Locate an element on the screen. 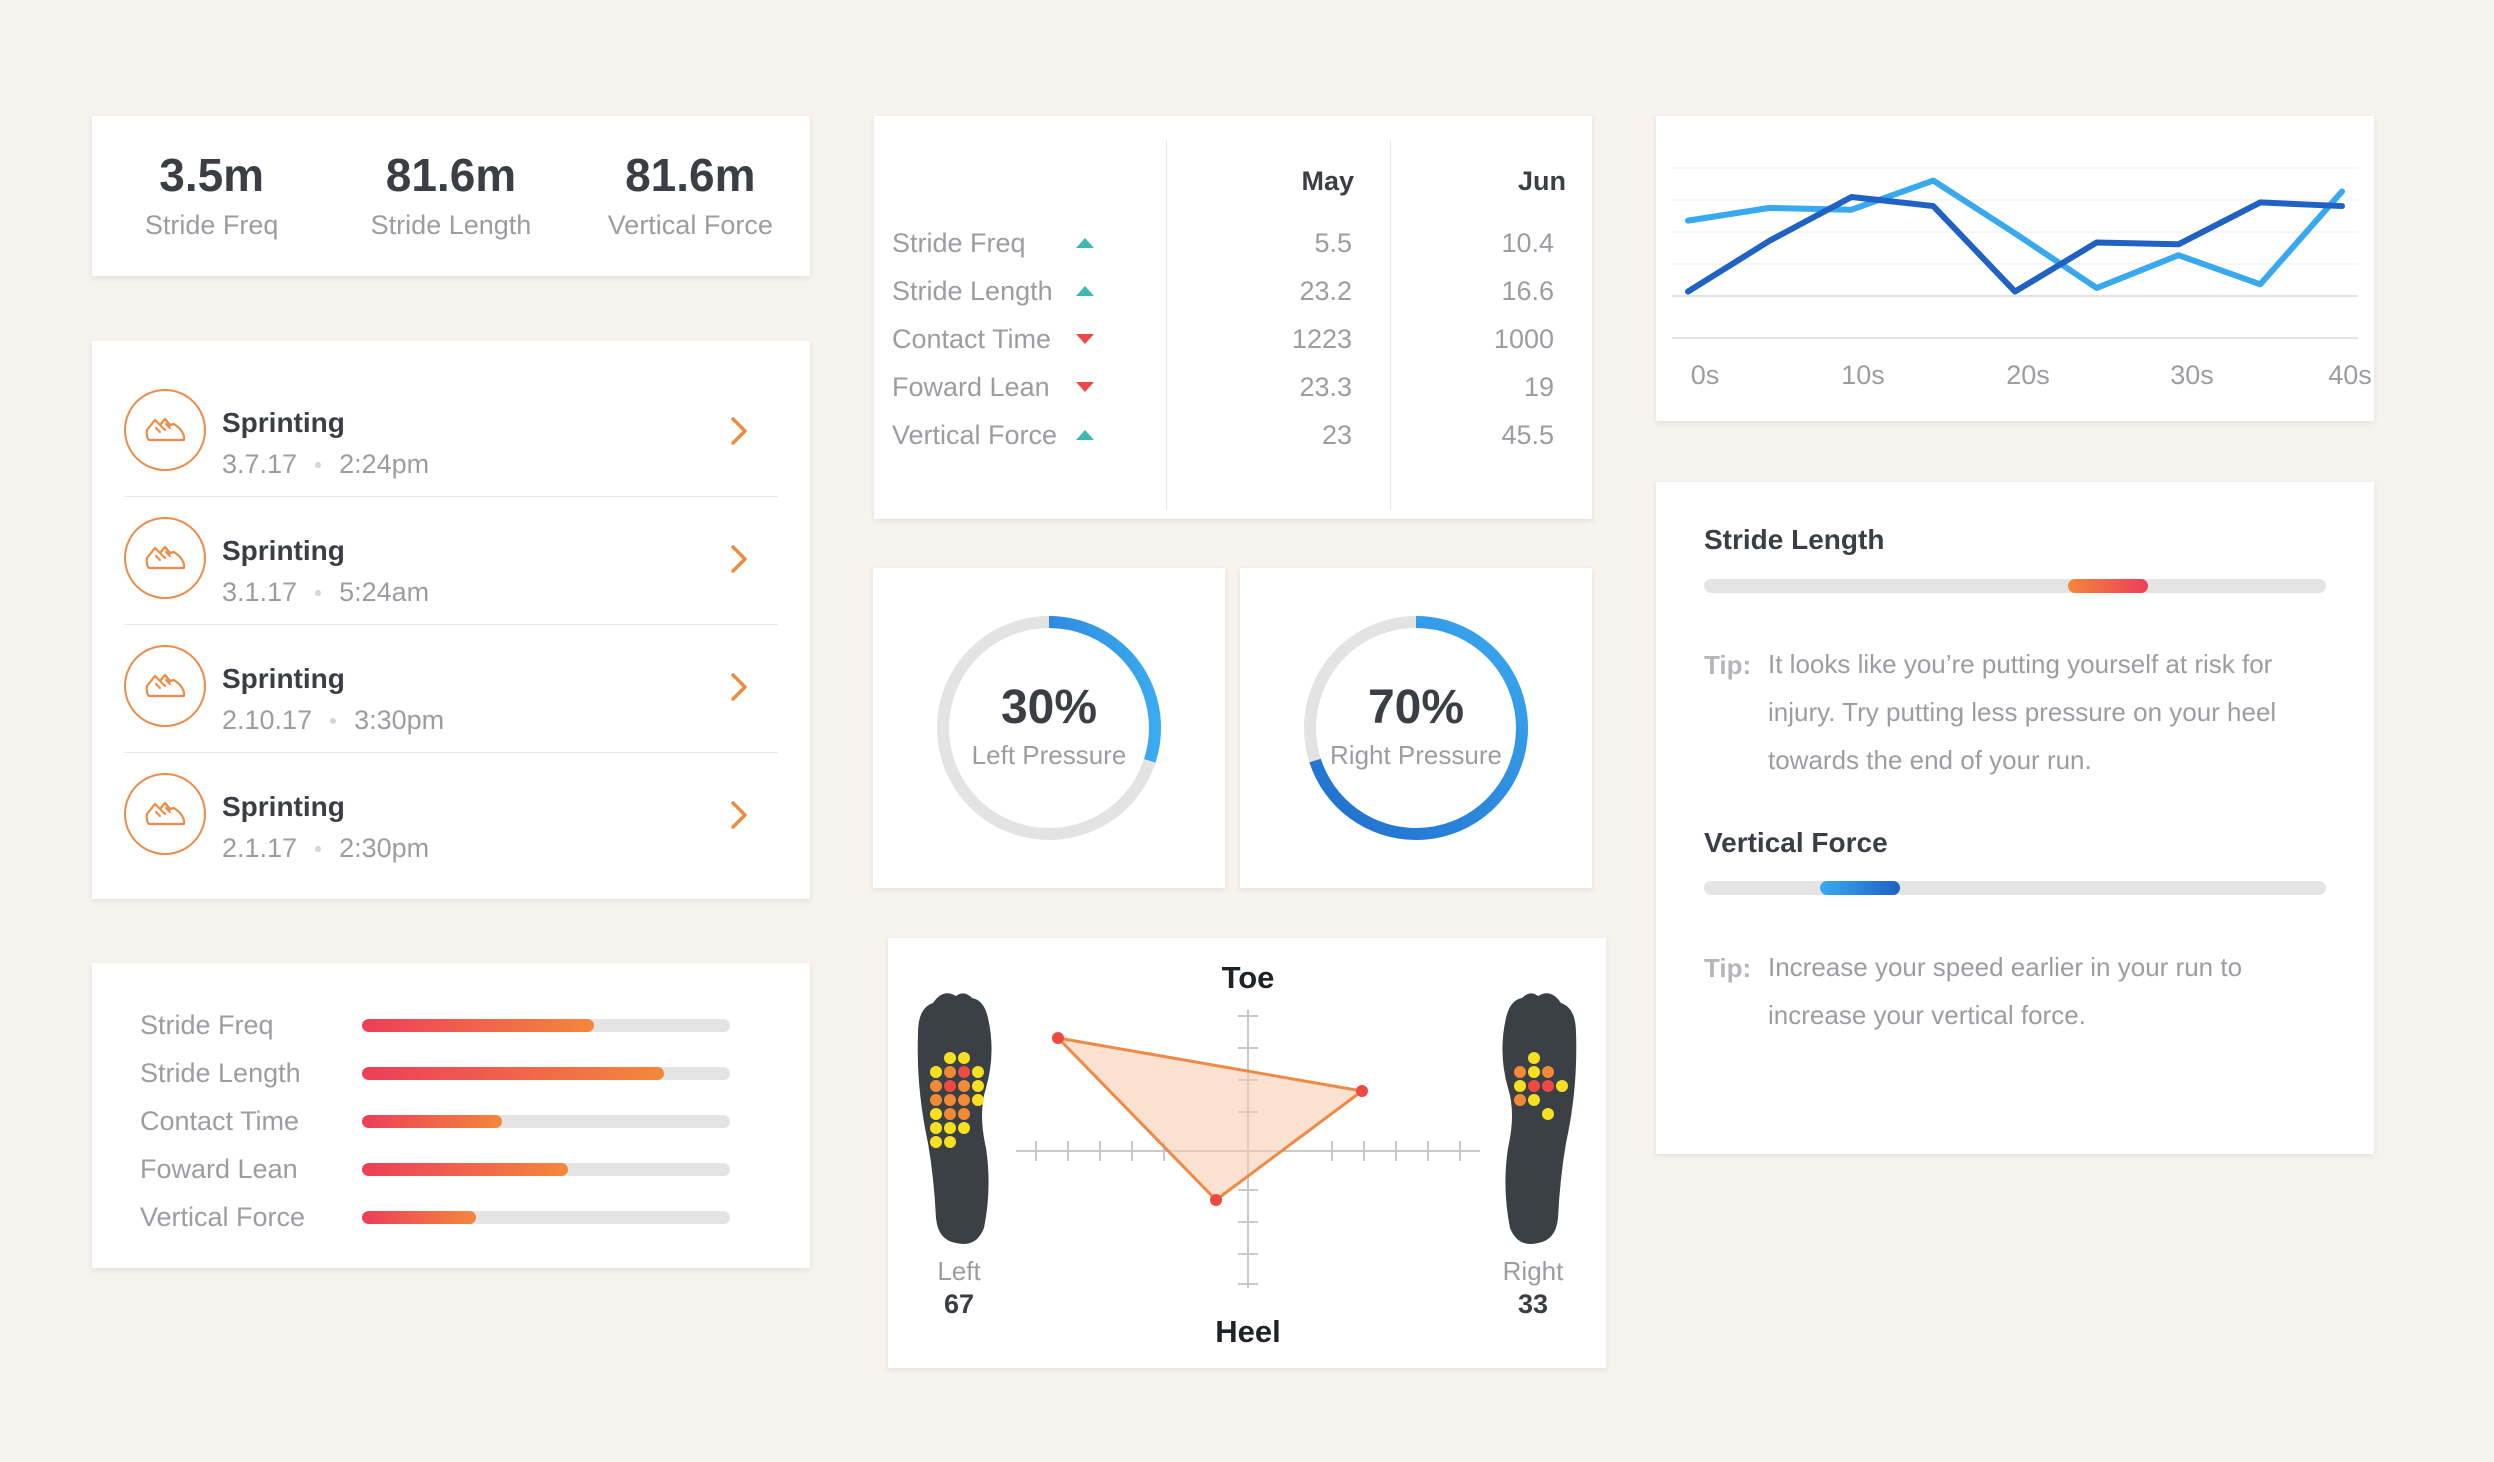 Image resolution: width=2494 pixels, height=1462 pixels. session-meta: 2.10.17 3:30pm is located at coordinates (333, 720).